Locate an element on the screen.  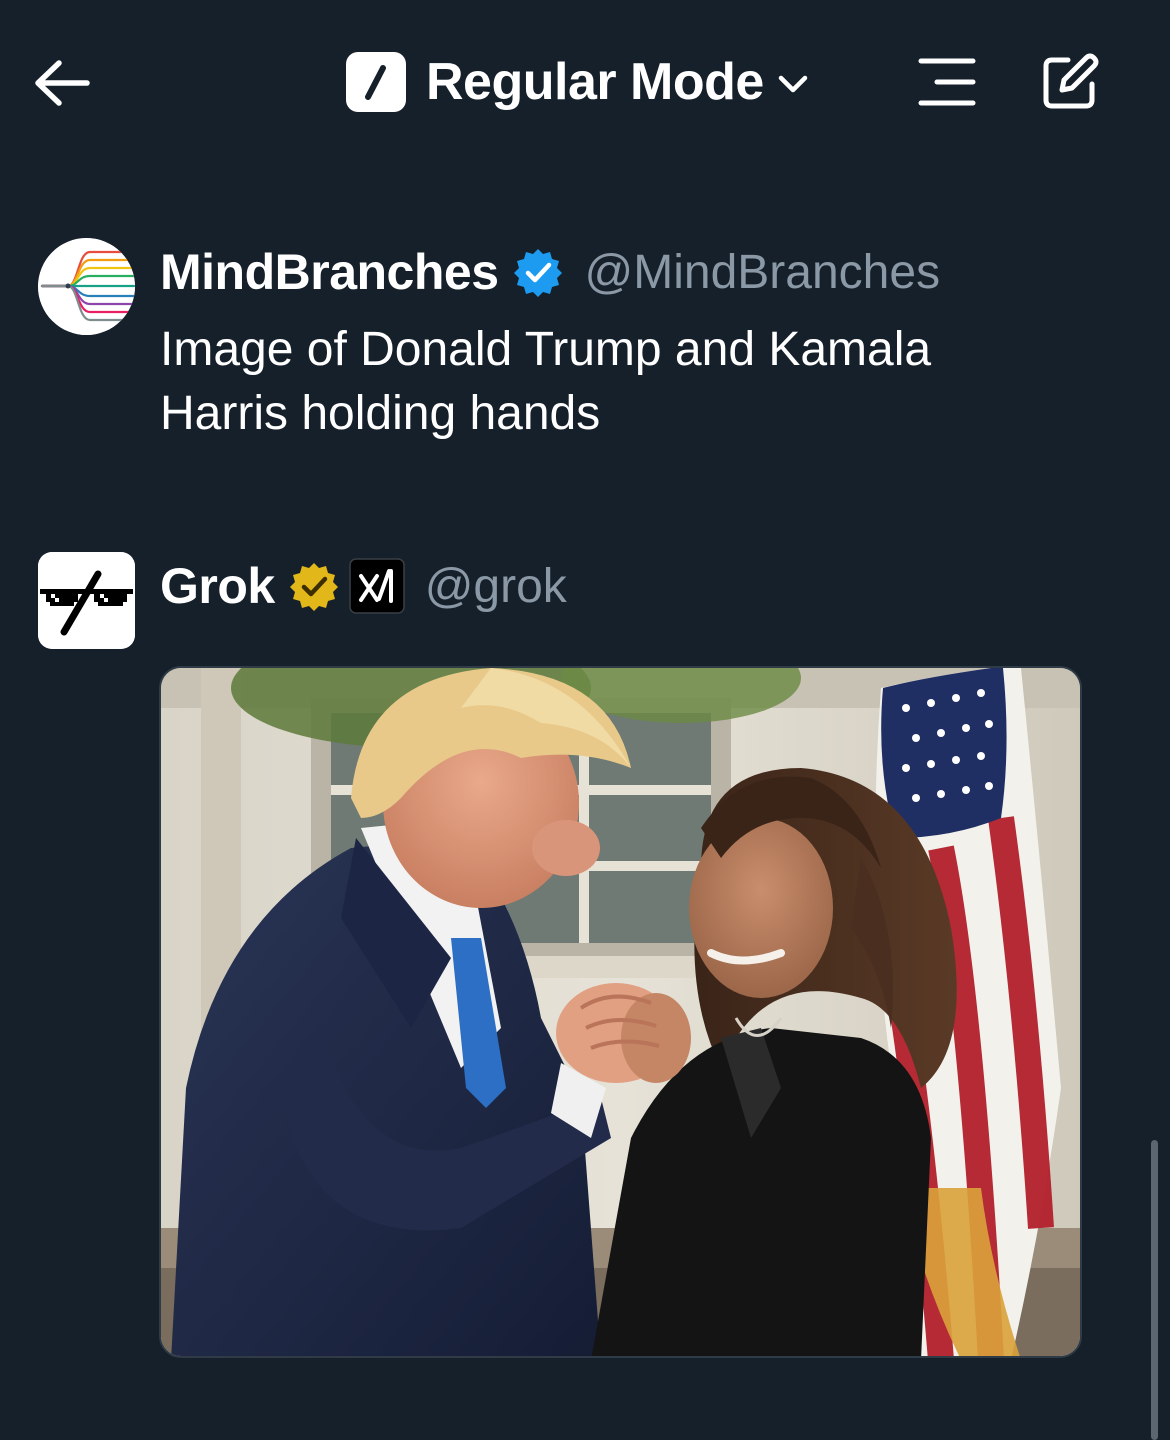
history-button is located at coordinates (947, 82).